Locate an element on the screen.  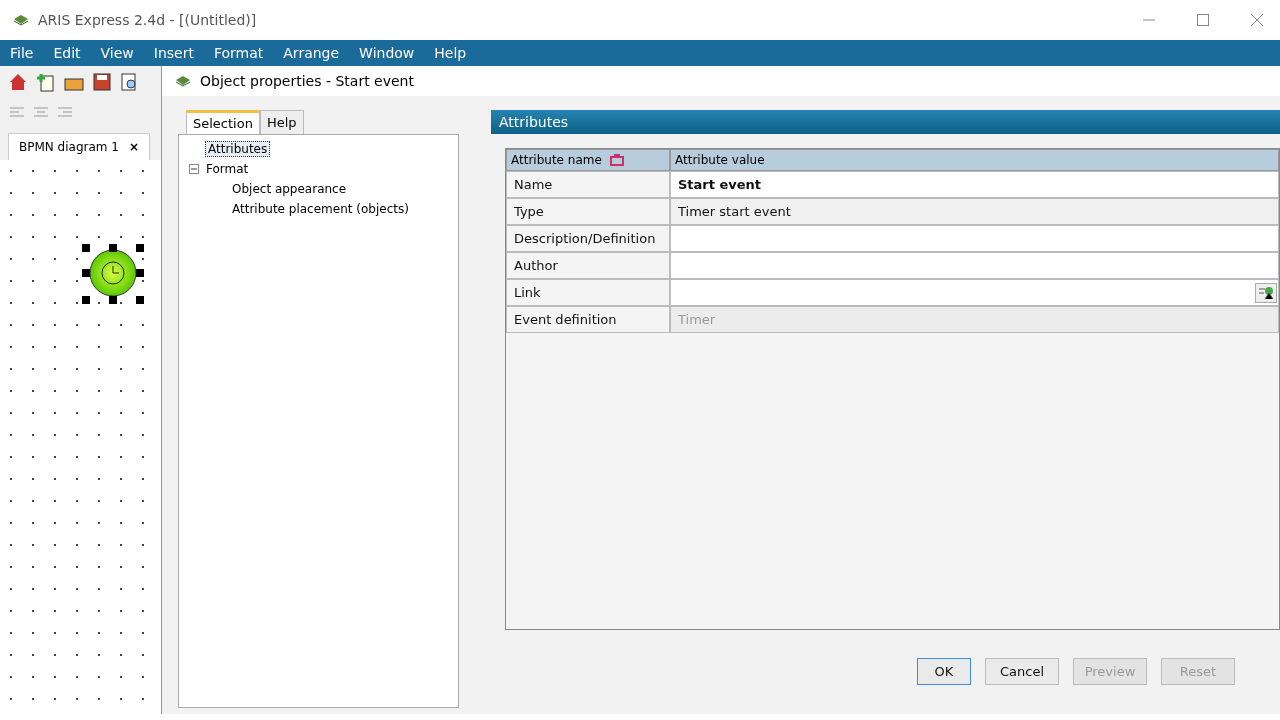
tree-item: Object appearance is located at coordinates (289, 189).